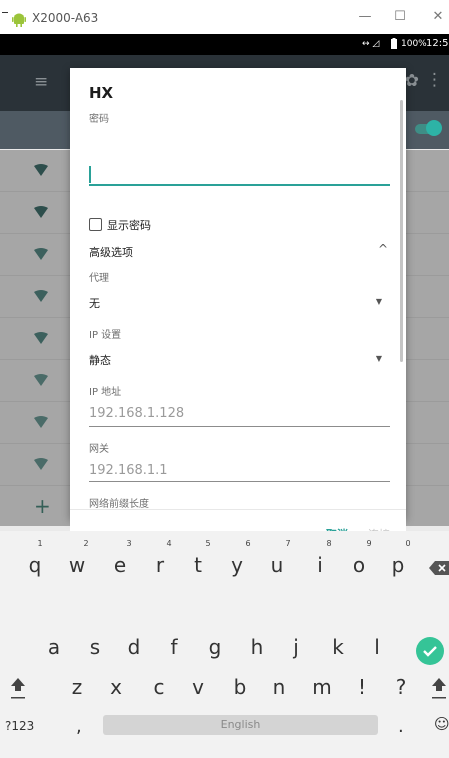 The height and width of the screenshot is (758, 449). I want to click on password-input, so click(239, 185).